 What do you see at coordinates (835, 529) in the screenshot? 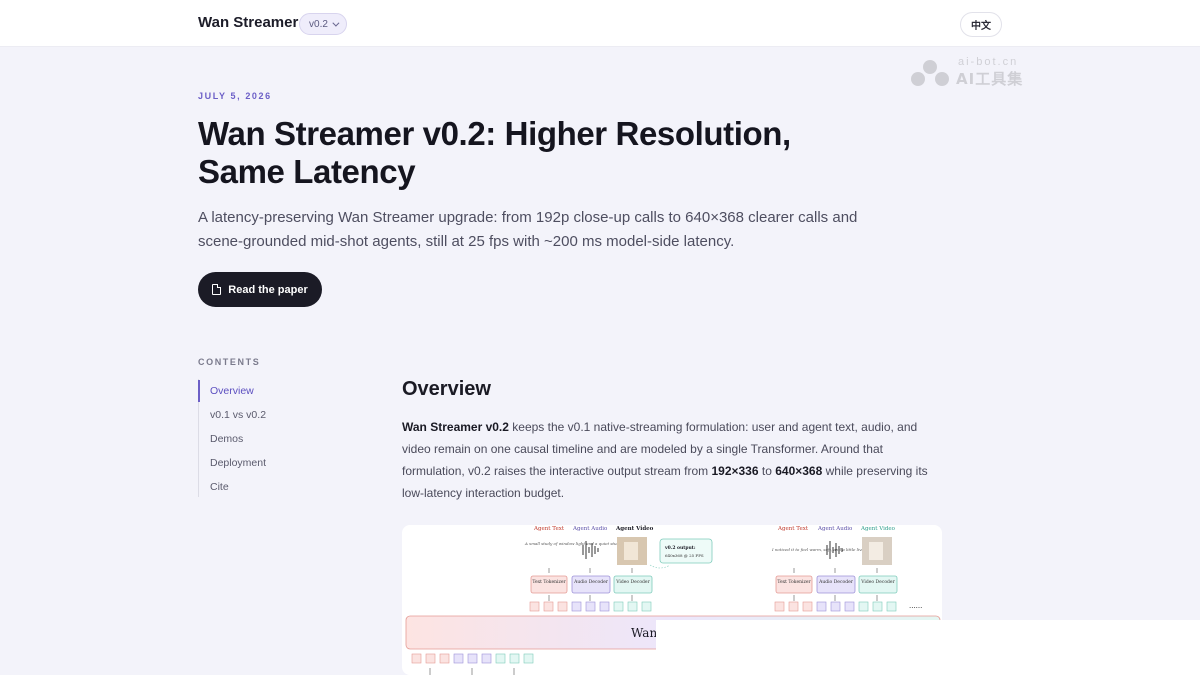
I see `label-agent-audio-right: Agent Audio` at bounding box center [835, 529].